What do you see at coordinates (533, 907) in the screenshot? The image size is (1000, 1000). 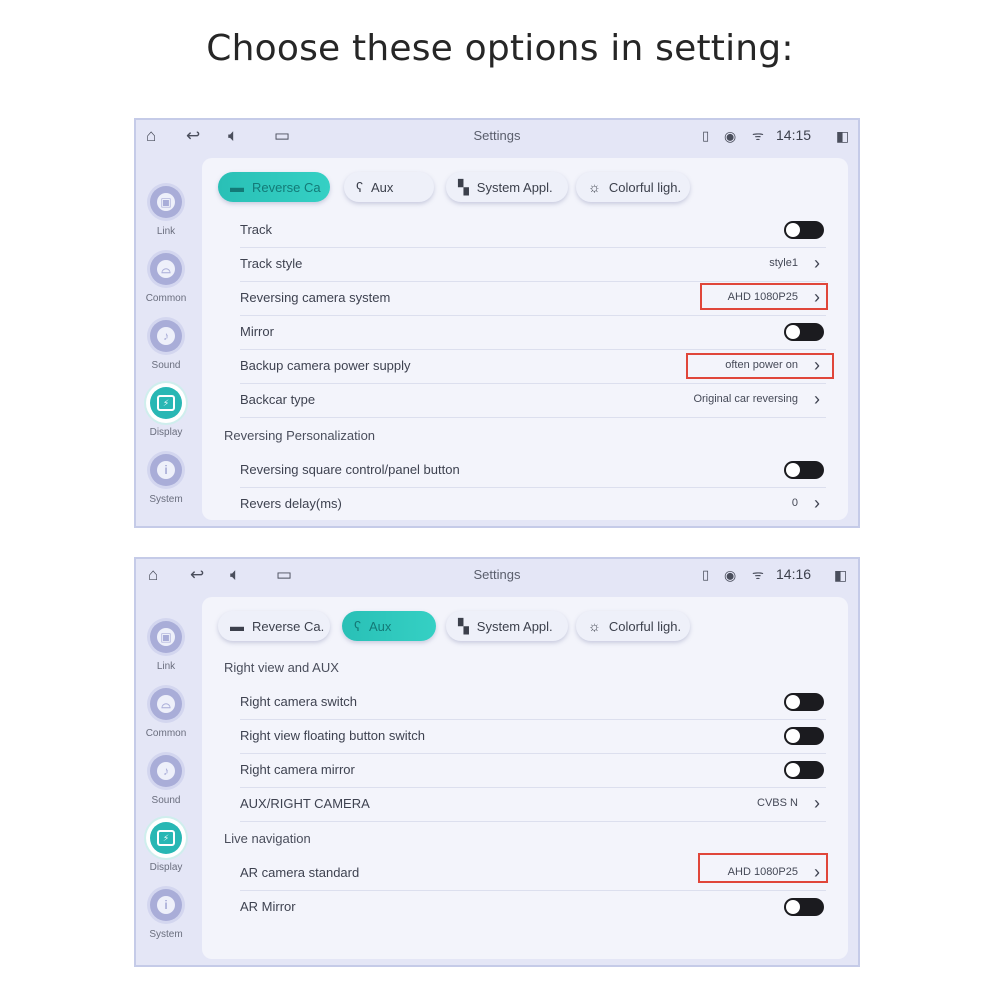 I see `setting-row-ar-mirror: AR Mirror` at bounding box center [533, 907].